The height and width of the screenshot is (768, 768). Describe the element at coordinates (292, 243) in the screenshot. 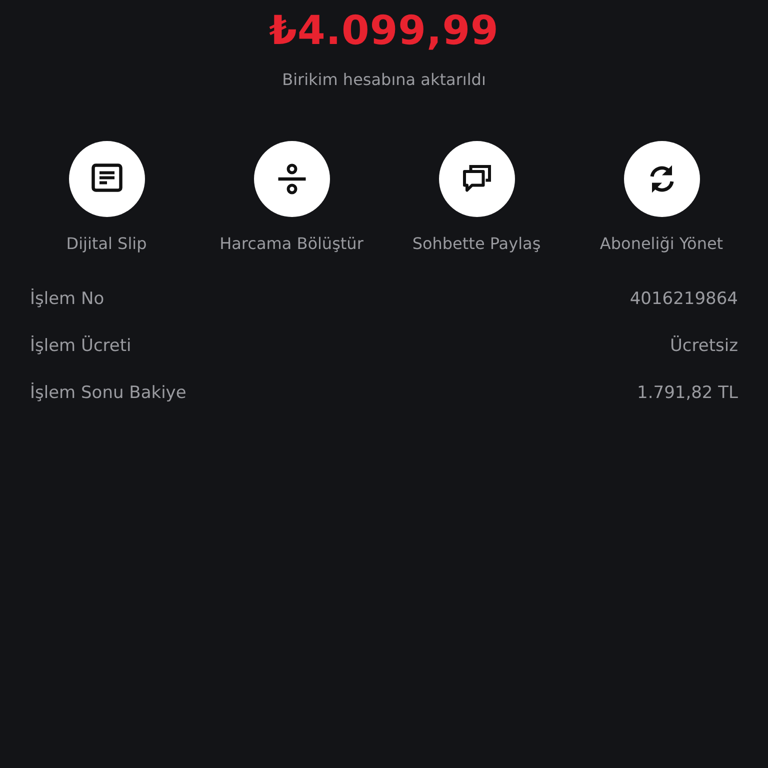

I see `action-label: Harcama Bölüştür` at that location.